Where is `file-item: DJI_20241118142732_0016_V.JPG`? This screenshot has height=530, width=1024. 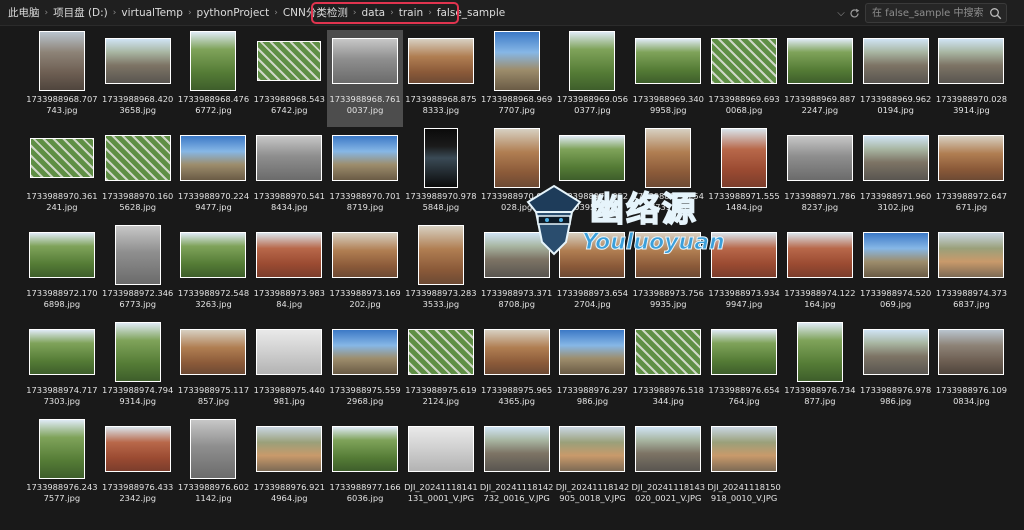 file-item: DJI_20241118142732_0016_V.JPG is located at coordinates (517, 466).